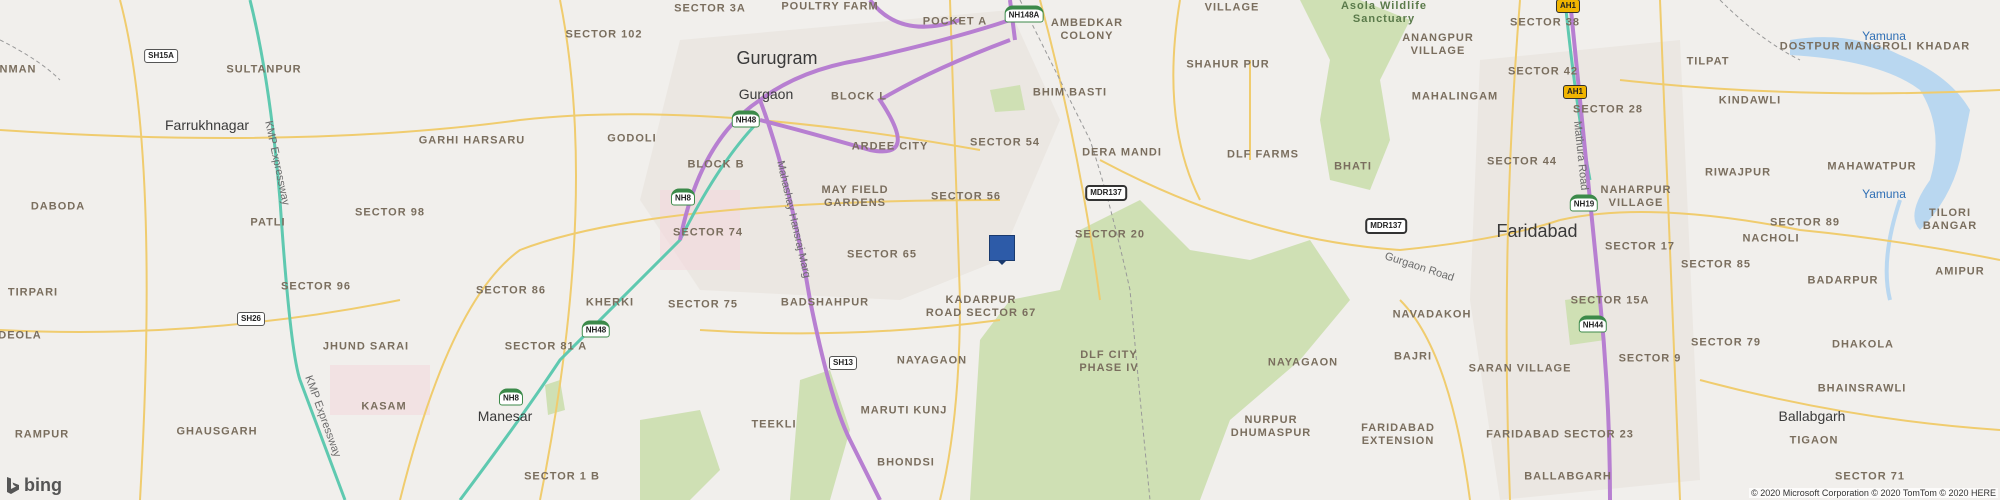 The height and width of the screenshot is (500, 2000). What do you see at coordinates (1109, 361) in the screenshot?
I see `place-label: DLF CITY PHASE IV` at bounding box center [1109, 361].